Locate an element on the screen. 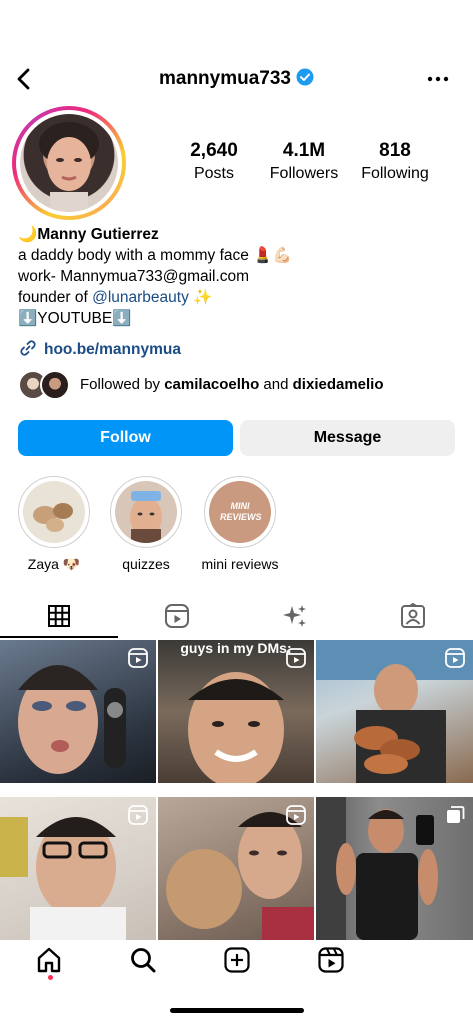  posts-label: Posts is located at coordinates (213, 173).